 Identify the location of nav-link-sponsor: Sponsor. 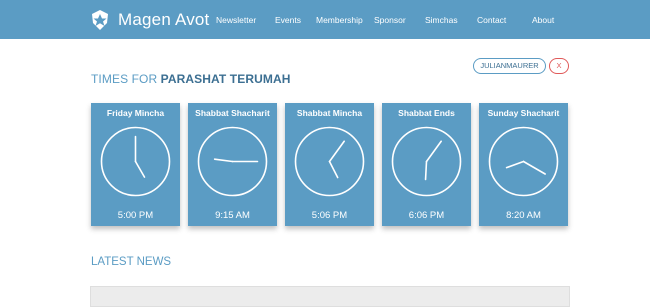
(390, 20).